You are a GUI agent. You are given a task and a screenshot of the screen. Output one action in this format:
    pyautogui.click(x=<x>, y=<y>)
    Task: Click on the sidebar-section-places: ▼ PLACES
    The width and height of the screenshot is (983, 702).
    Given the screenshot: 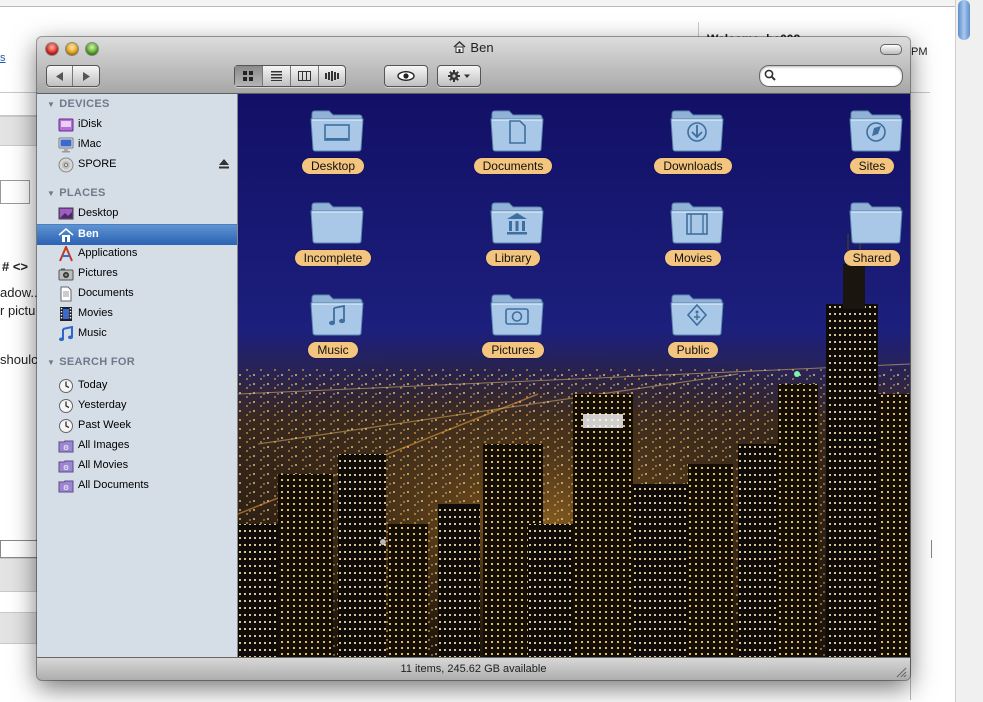 What is the action you would take?
    pyautogui.click(x=76, y=193)
    